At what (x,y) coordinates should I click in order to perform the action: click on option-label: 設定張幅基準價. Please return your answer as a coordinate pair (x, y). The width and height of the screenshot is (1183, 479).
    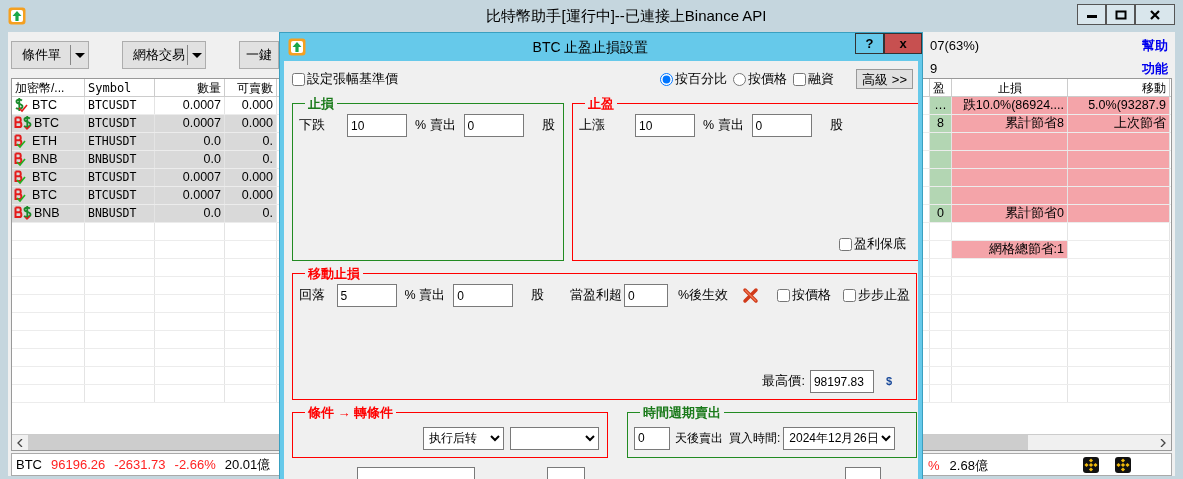
    Looking at the image, I should click on (352, 79).